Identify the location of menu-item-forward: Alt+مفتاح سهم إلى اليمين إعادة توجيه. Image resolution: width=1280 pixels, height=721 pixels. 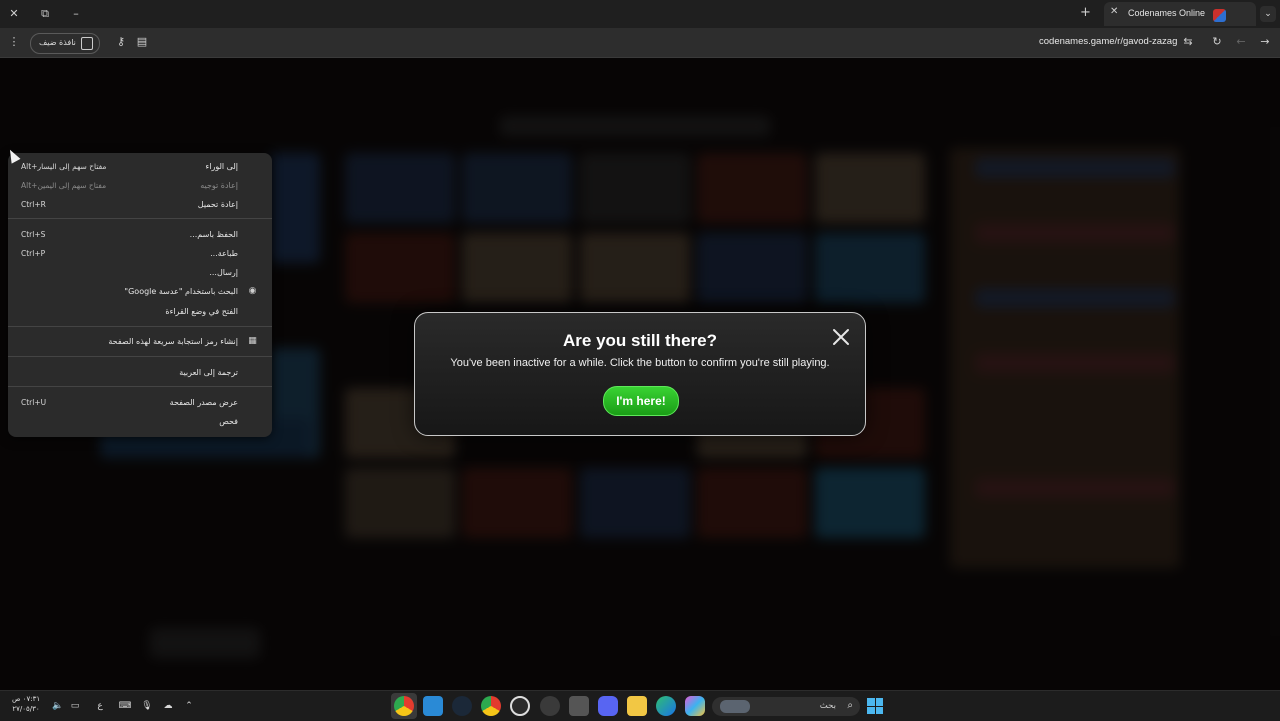
(140, 186).